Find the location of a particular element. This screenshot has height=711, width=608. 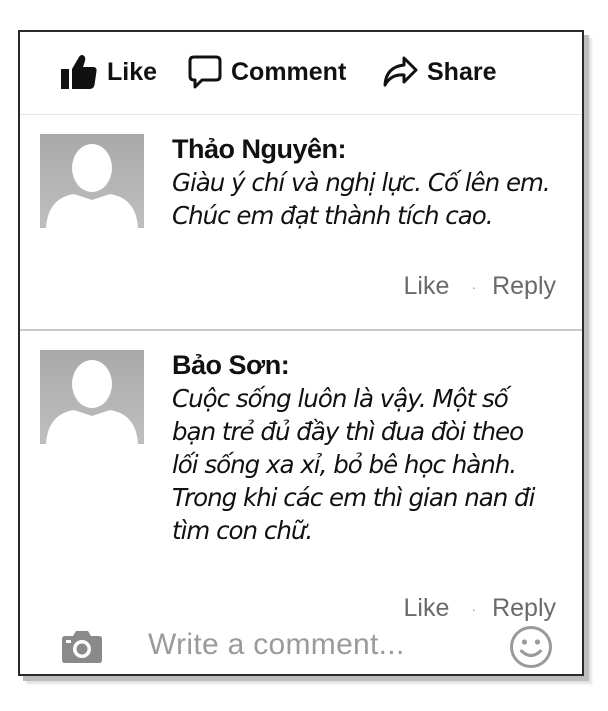

share-button: Share is located at coordinates (439, 72).